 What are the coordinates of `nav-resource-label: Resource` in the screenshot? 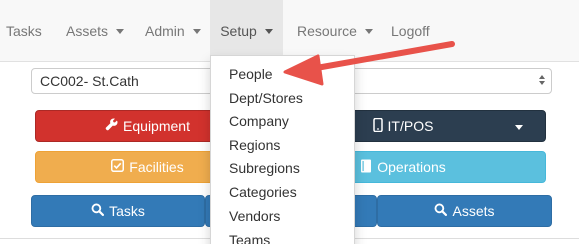 It's located at (327, 31).